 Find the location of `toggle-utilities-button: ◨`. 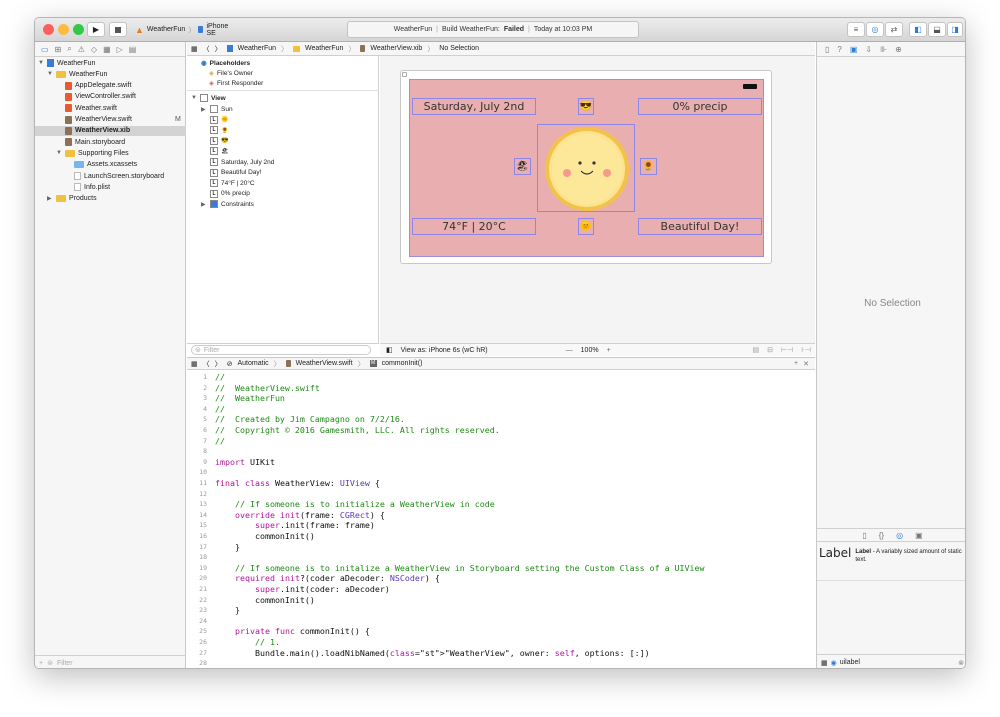

toggle-utilities-button: ◨ is located at coordinates (955, 29).